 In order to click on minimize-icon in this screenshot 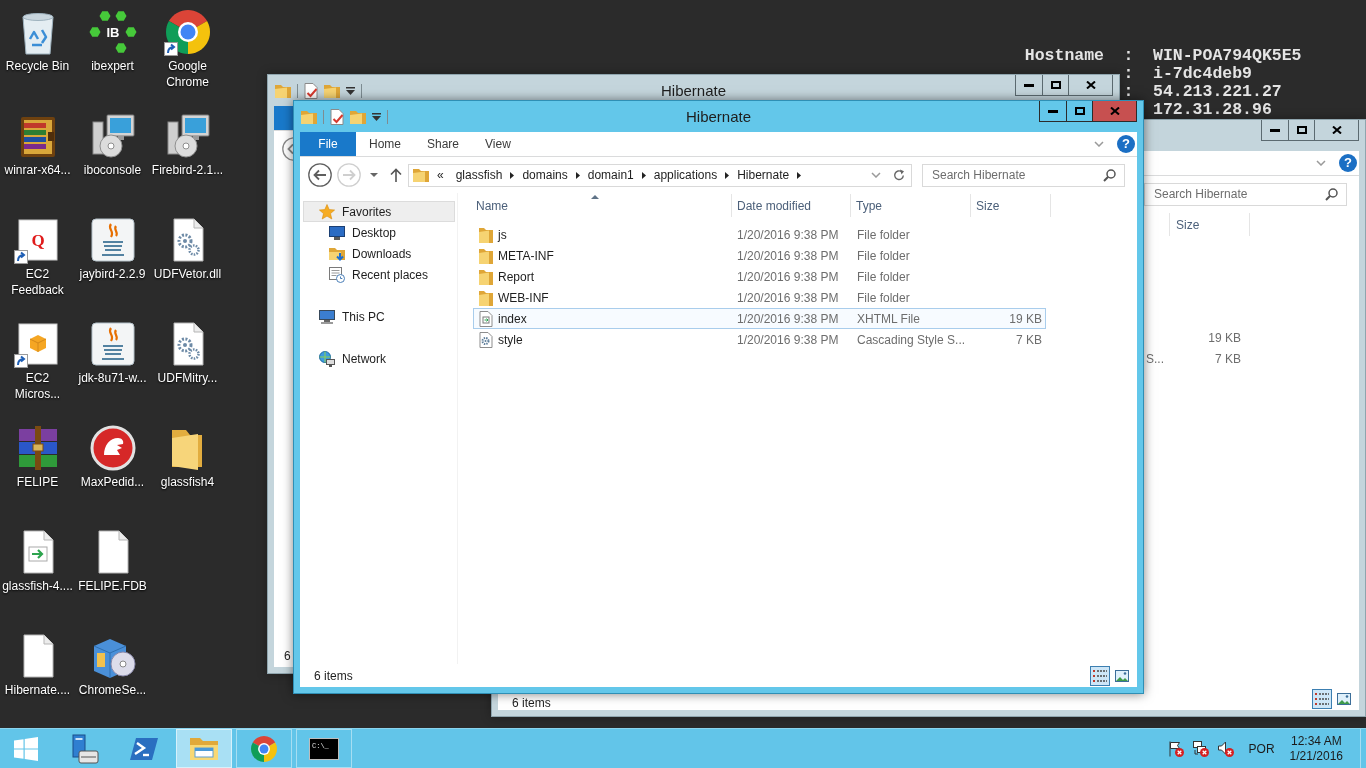, I will do `click(1275, 130)`.